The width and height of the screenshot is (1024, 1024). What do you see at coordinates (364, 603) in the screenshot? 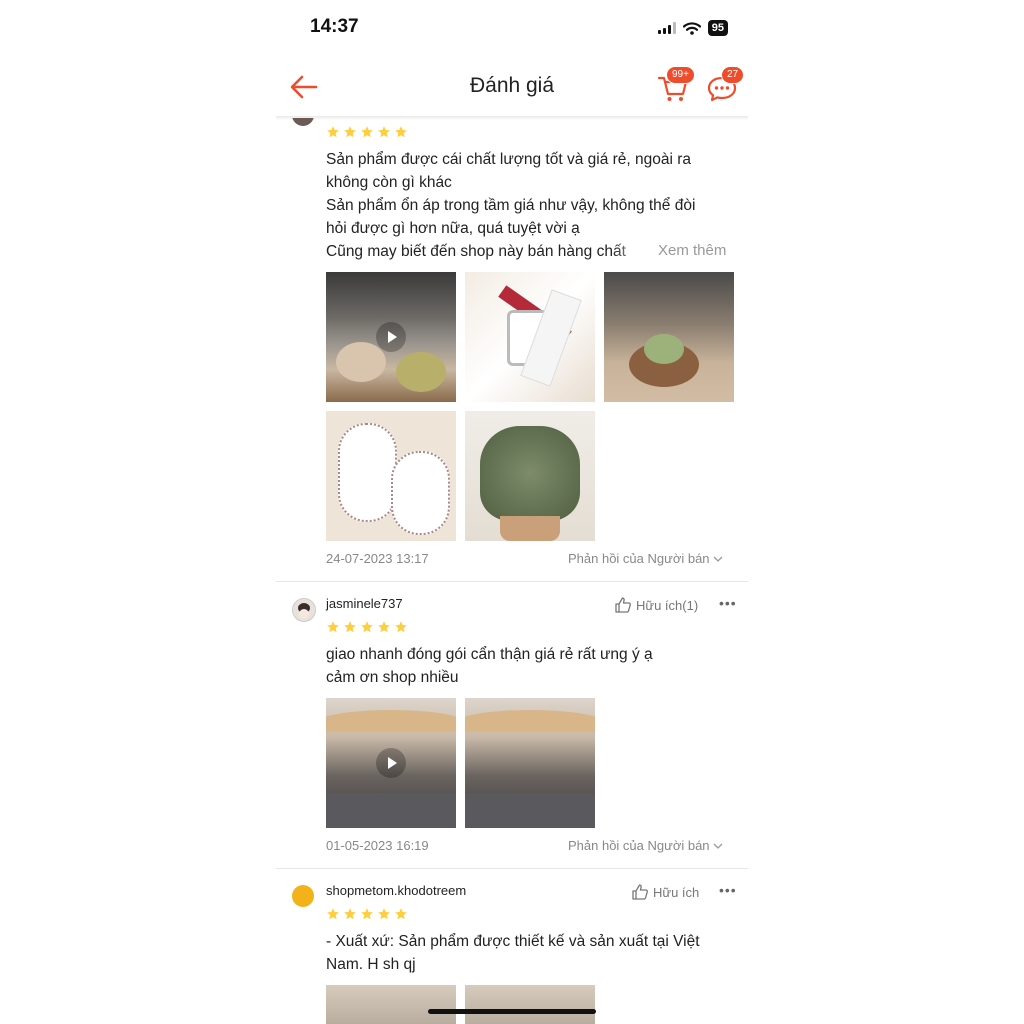
I see `reviewer-username: jasminele737` at bounding box center [364, 603].